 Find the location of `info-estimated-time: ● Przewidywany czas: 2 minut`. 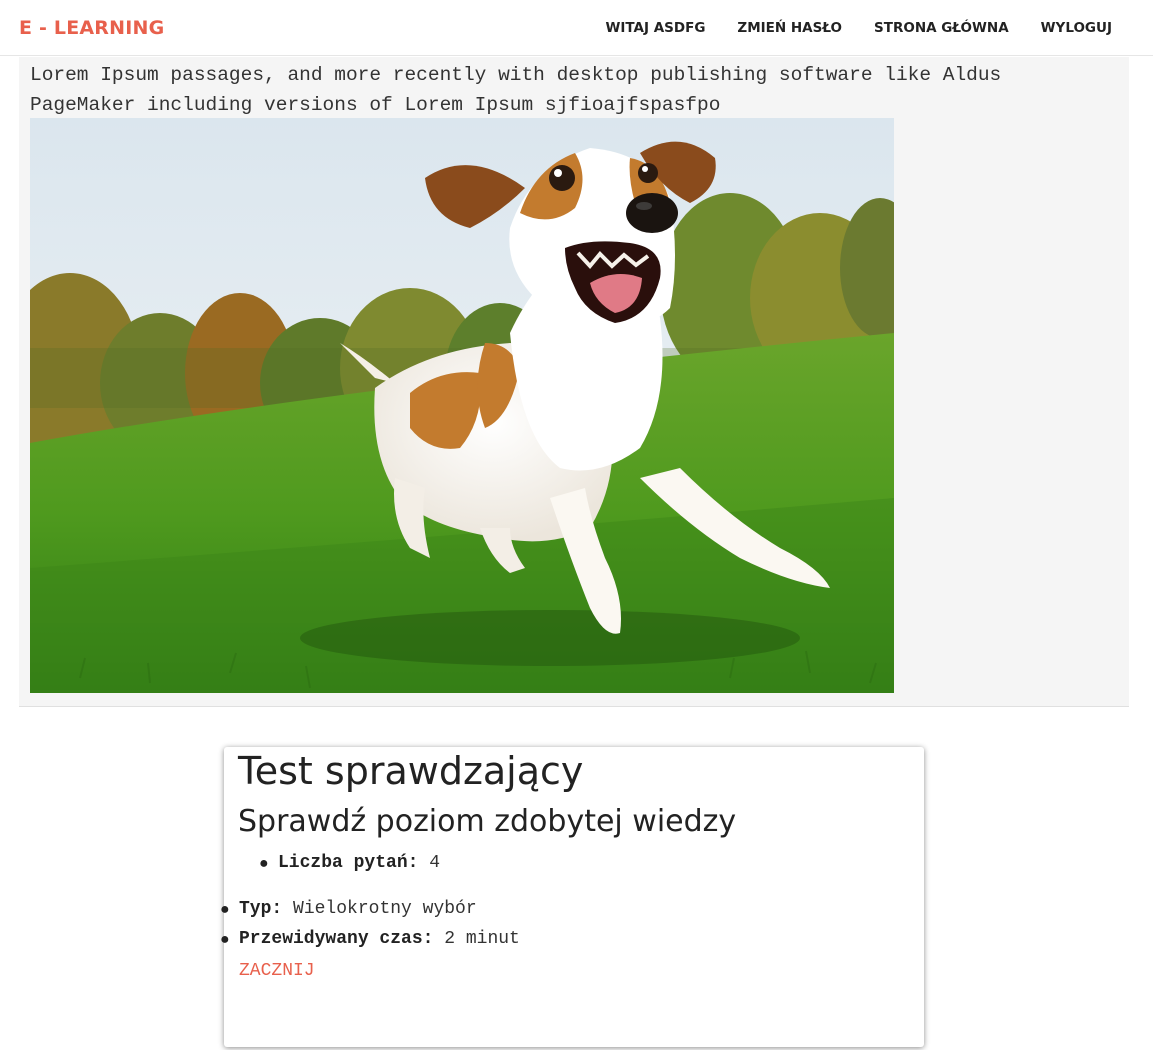

info-estimated-time: ● Przewidywany czas: 2 minut is located at coordinates (370, 939).